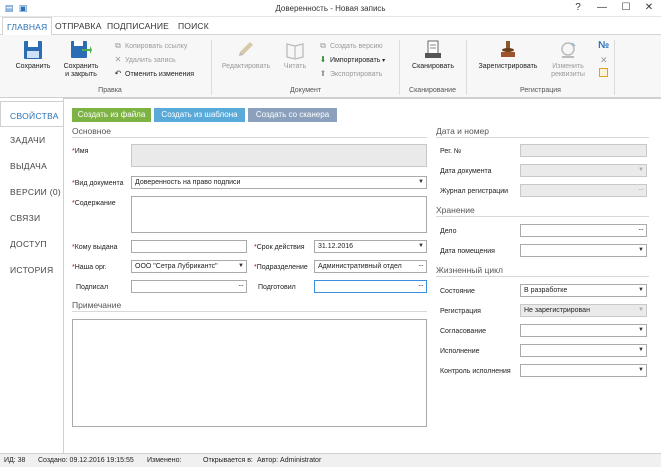 The width and height of the screenshot is (661, 467). What do you see at coordinates (32, 114) in the screenshot?
I see `nav-properties: СВОЙСТВА` at bounding box center [32, 114].